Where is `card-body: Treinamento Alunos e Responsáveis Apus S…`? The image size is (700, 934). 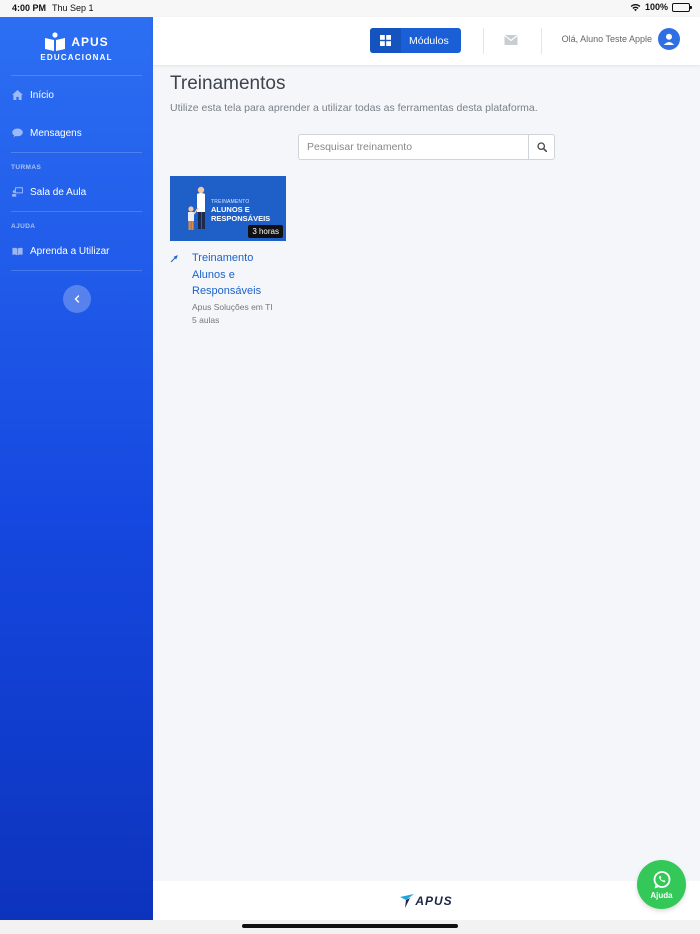
card-body: Treinamento Alunos e Responsáveis Apus S… is located at coordinates (228, 287).